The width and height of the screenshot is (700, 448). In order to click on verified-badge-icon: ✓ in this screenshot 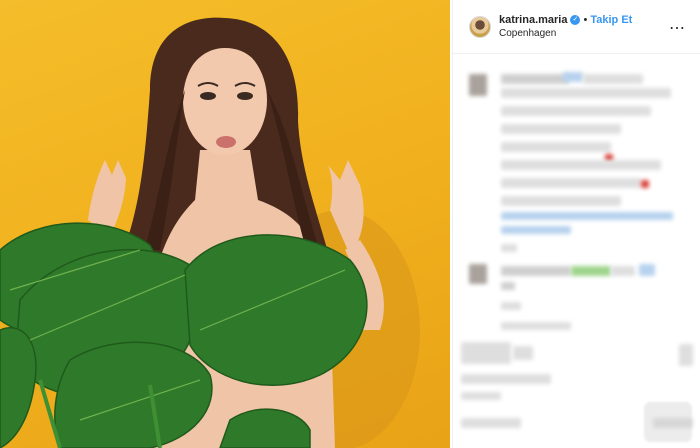, I will do `click(575, 19)`.